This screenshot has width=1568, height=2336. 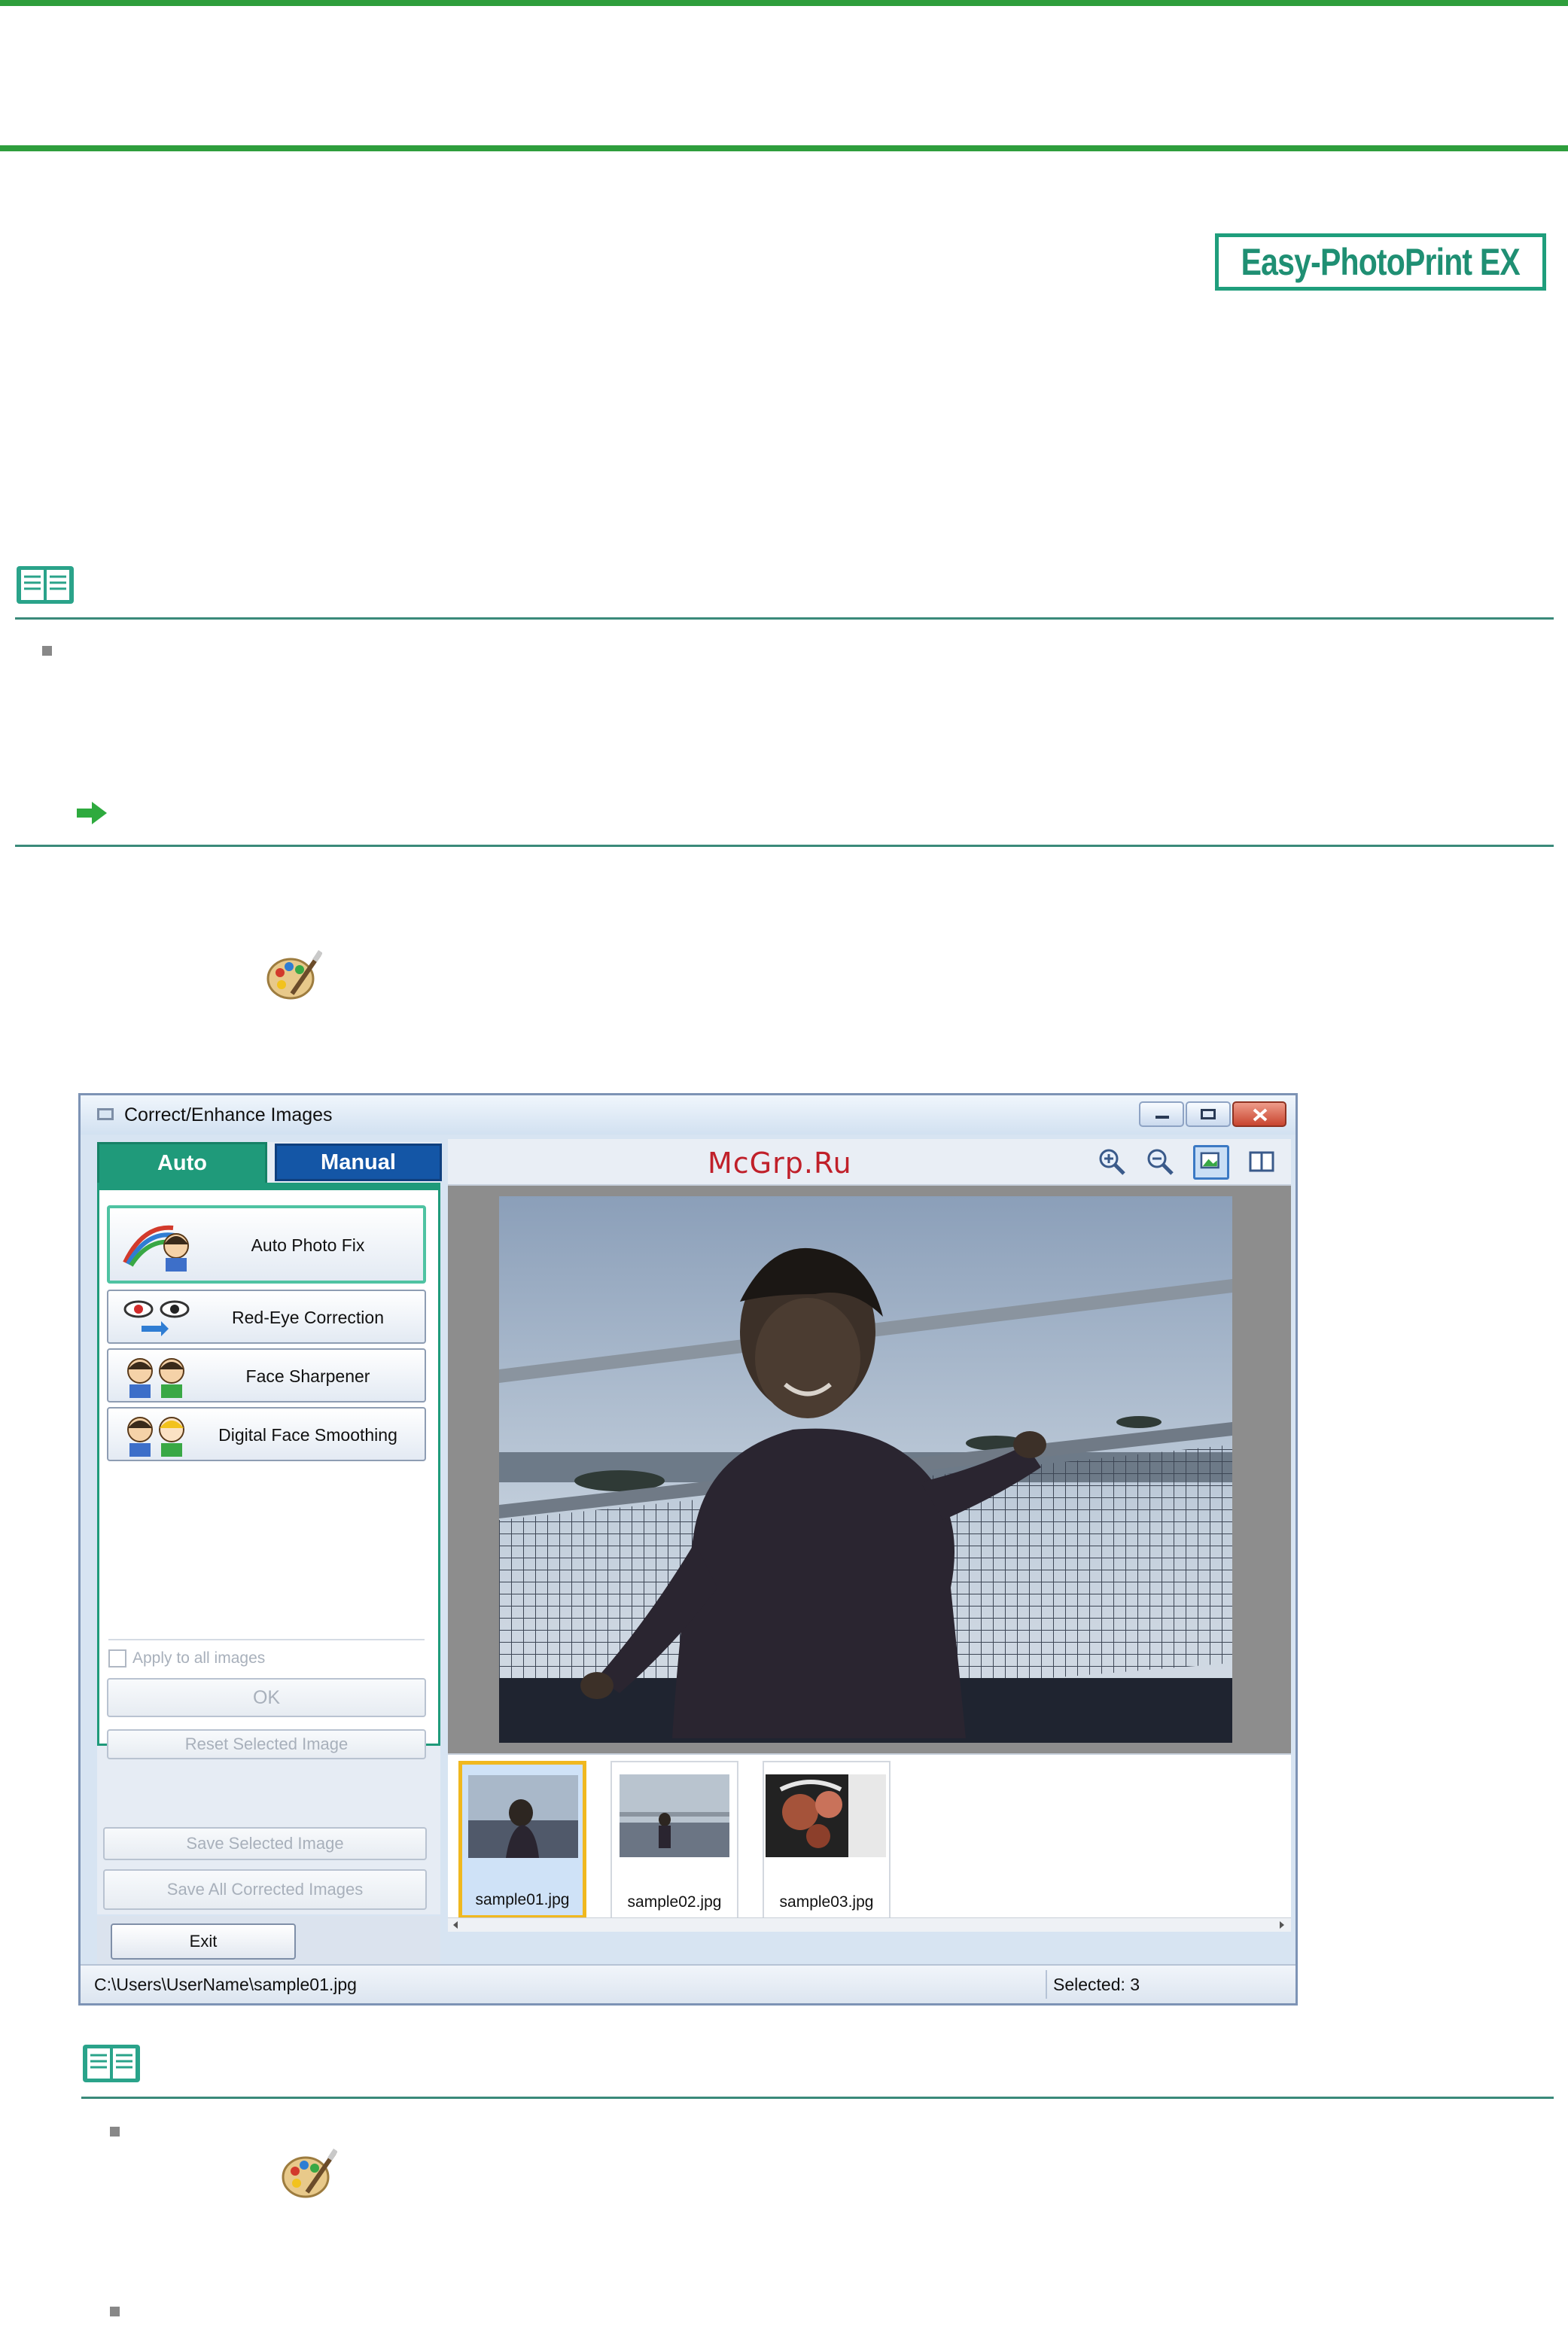 I want to click on close-button, so click(x=1259, y=1114).